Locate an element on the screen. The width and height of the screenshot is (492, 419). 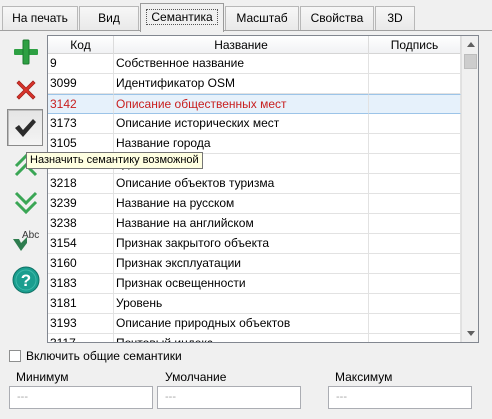
min-label: Минимум is located at coordinates (42, 377).